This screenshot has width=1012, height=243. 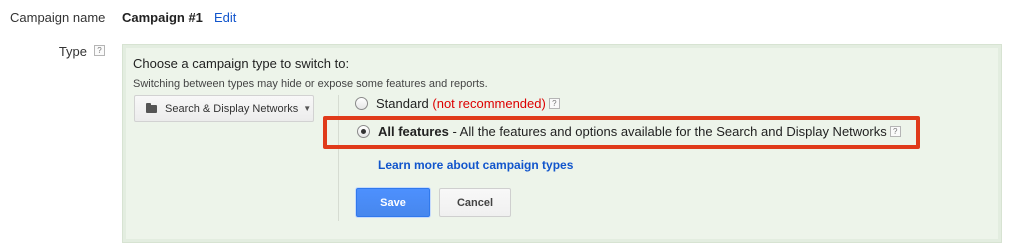 I want to click on learn-more-link: Learn more about campaign types, so click(x=475, y=165).